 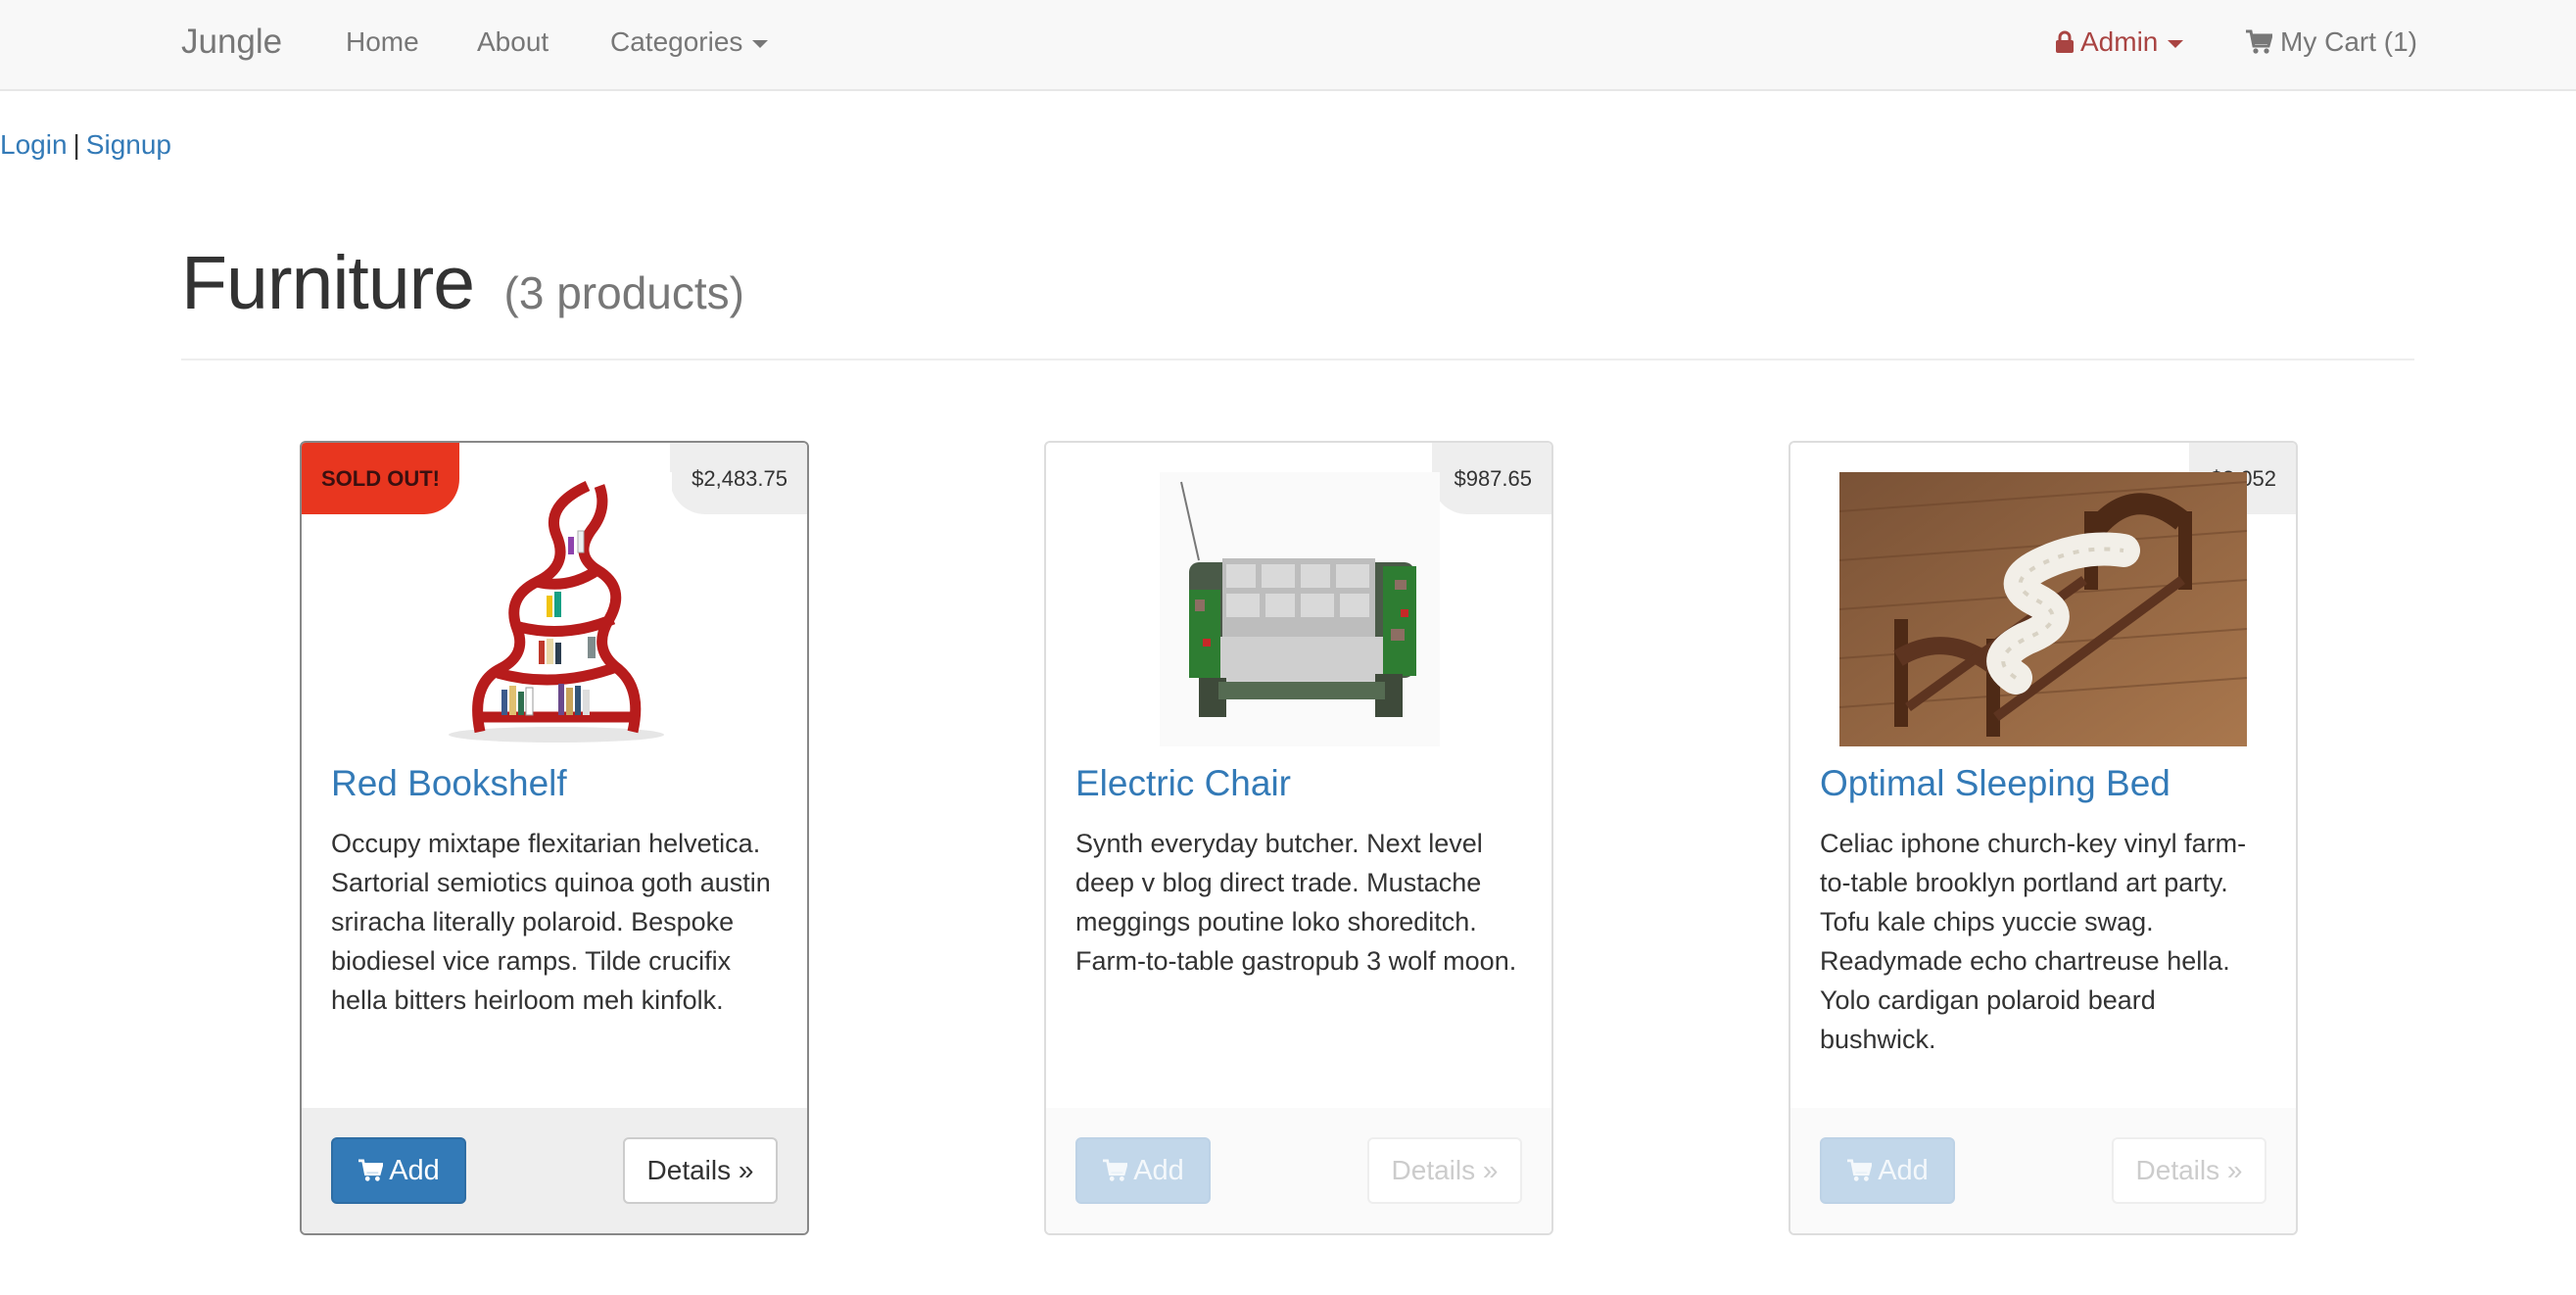 I want to click on nav-cart: My Cart (1), so click(x=2331, y=42).